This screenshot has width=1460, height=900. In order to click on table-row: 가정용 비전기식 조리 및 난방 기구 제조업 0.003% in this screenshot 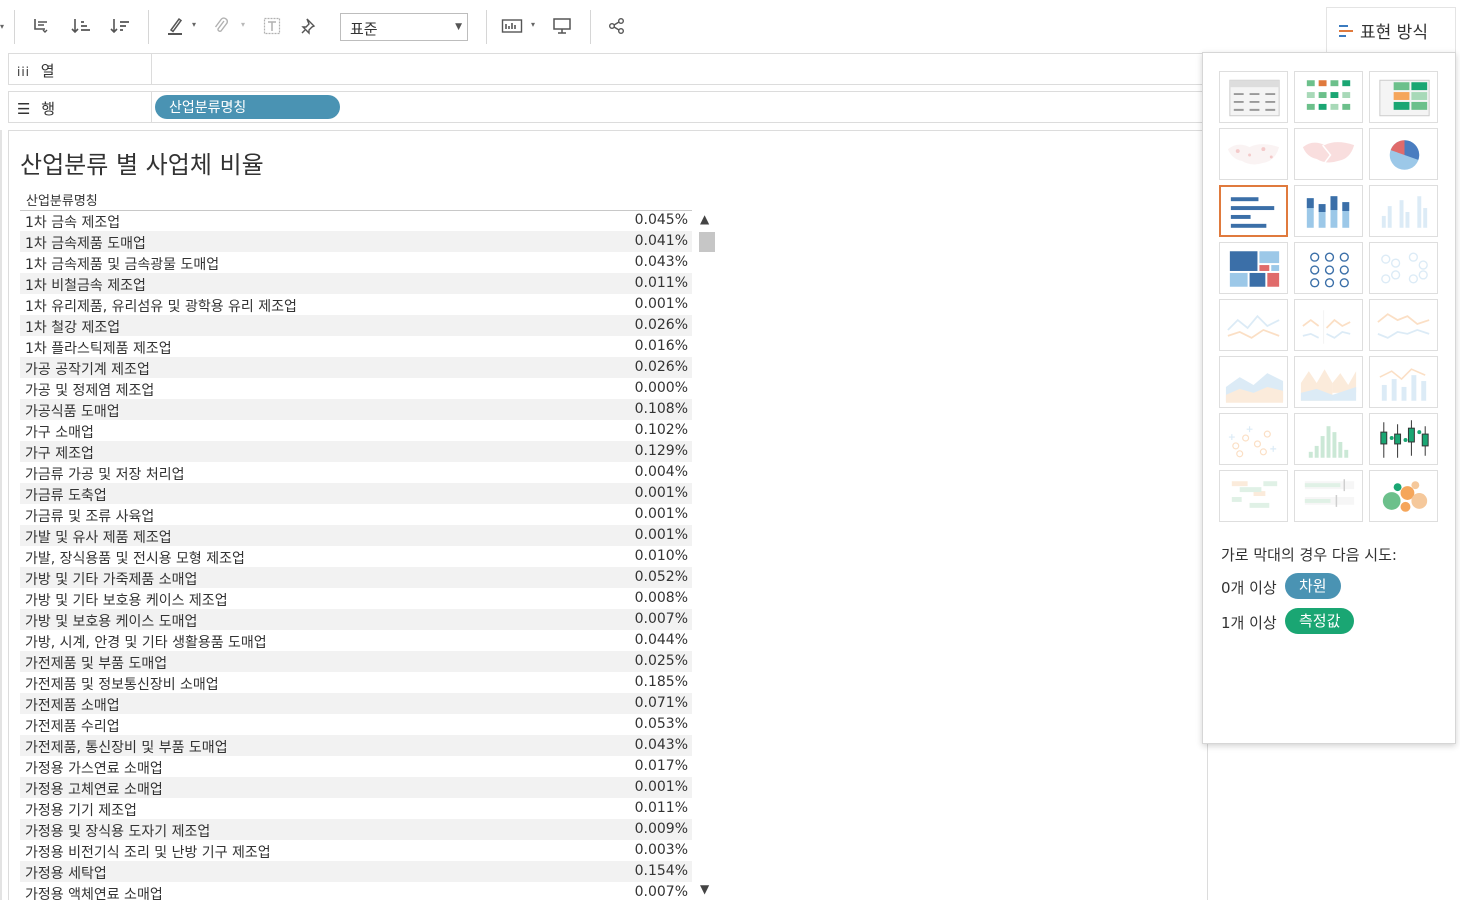, I will do `click(356, 850)`.